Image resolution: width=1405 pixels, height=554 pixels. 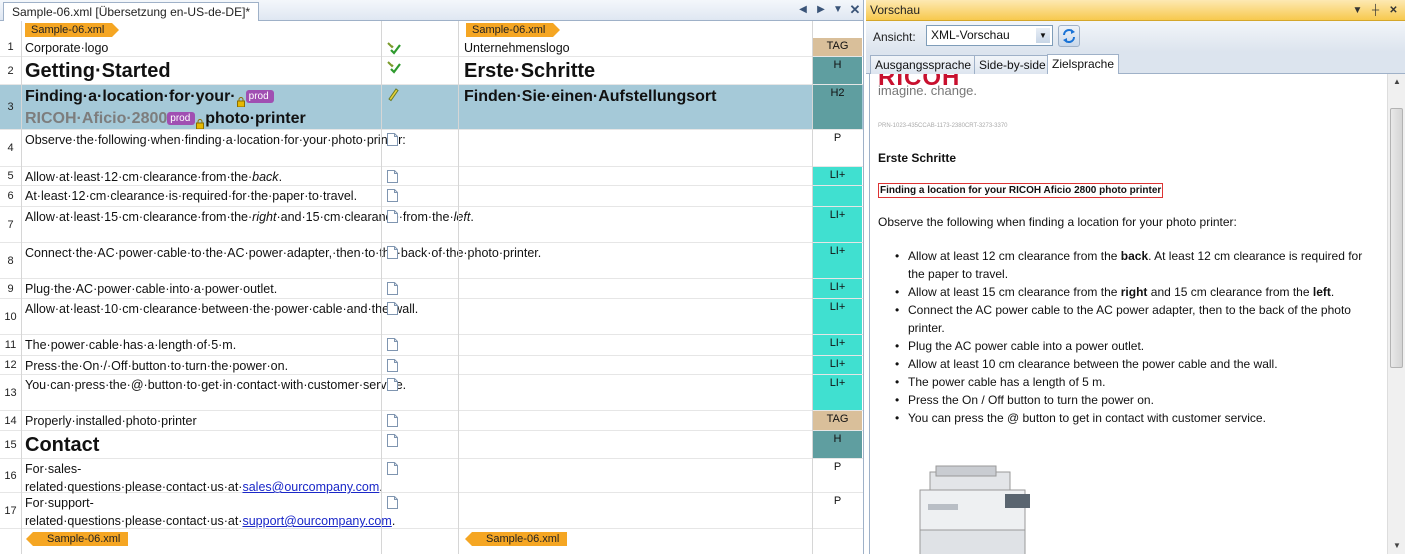 What do you see at coordinates (201, 71) in the screenshot?
I see `source-text: Getting·Started` at bounding box center [201, 71].